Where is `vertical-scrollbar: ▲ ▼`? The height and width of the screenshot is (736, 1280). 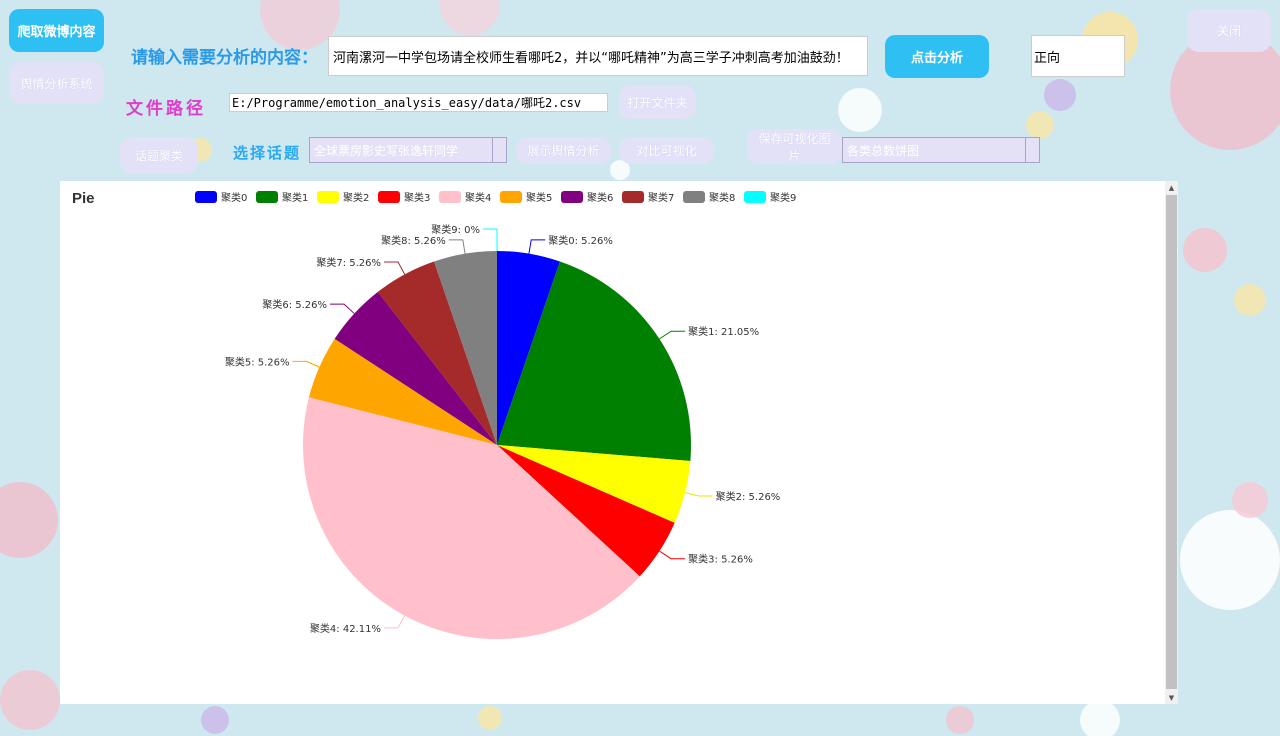 vertical-scrollbar: ▲ ▼ is located at coordinates (1171, 442).